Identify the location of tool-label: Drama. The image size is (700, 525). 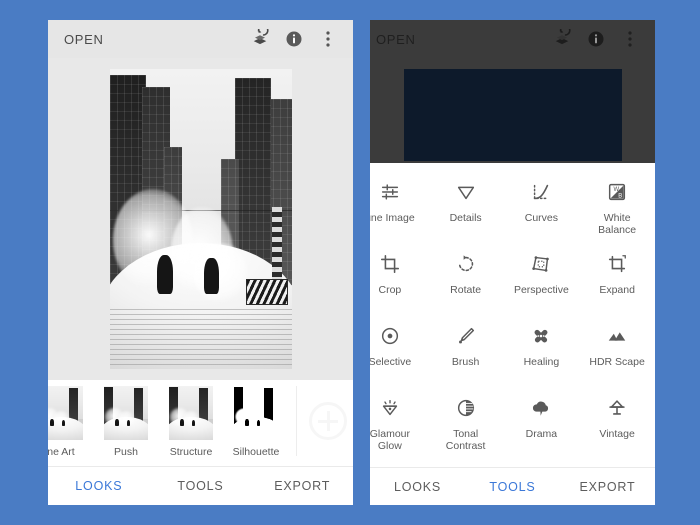
(541, 434).